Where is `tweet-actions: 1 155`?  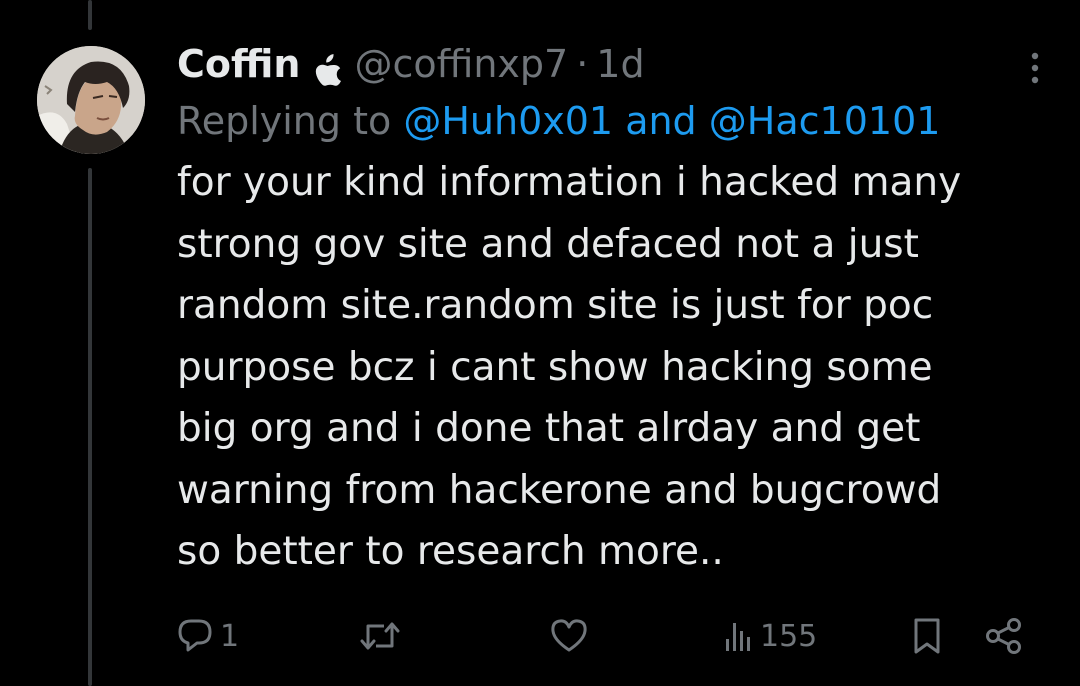
tweet-actions: 1 155 is located at coordinates (606, 636).